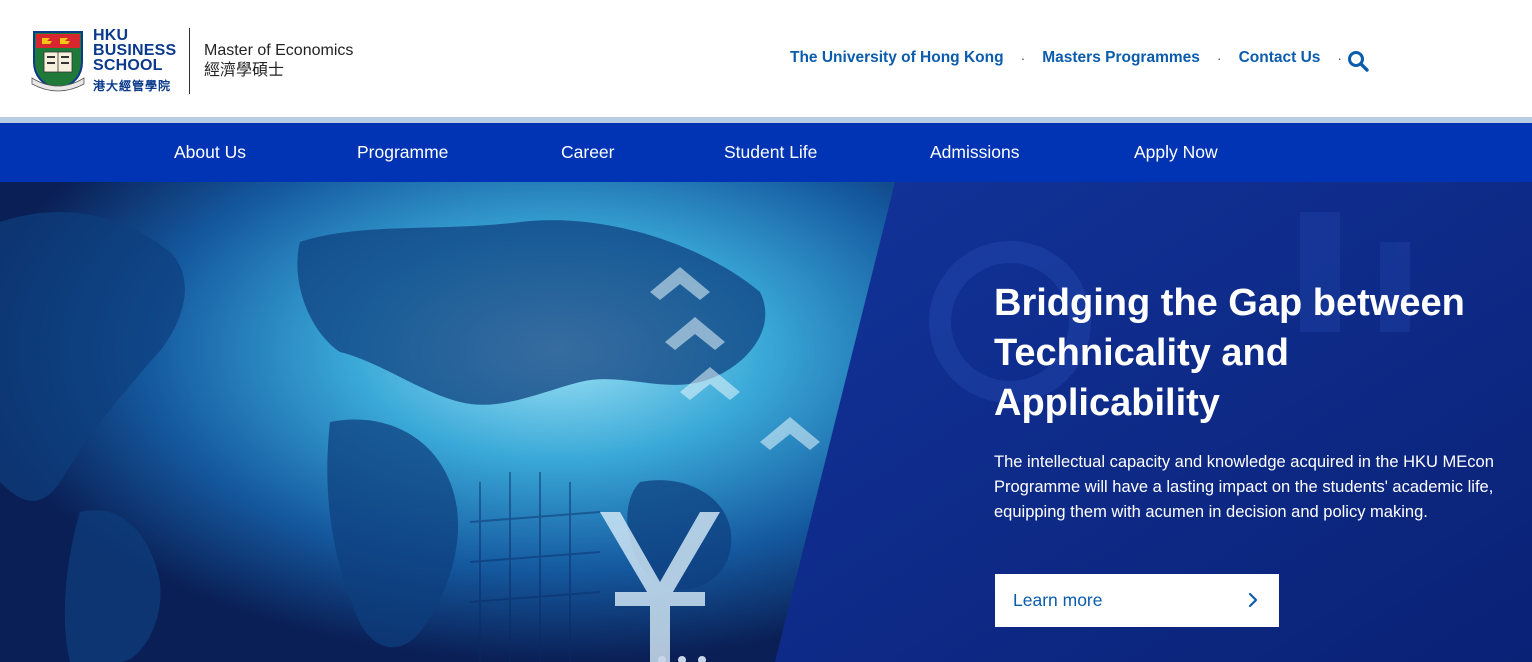 The image size is (1532, 662). Describe the element at coordinates (402, 152) in the screenshot. I see `nav-programme: Programme` at that location.